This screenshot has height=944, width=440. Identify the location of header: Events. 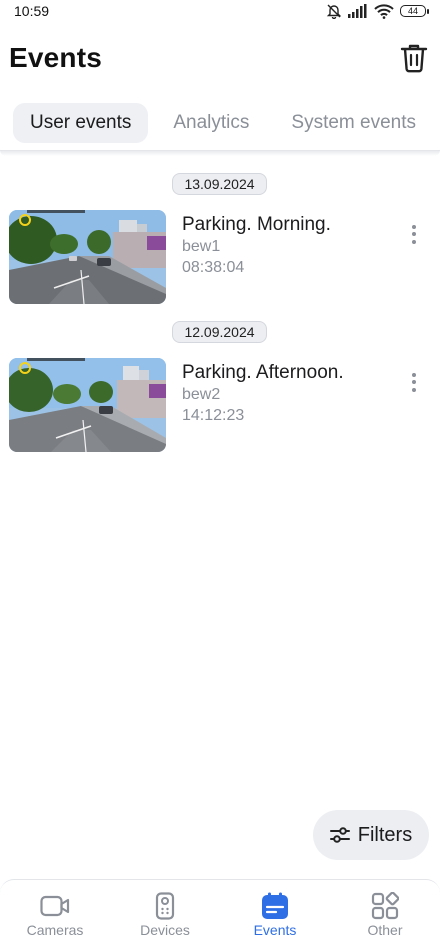
(220, 58).